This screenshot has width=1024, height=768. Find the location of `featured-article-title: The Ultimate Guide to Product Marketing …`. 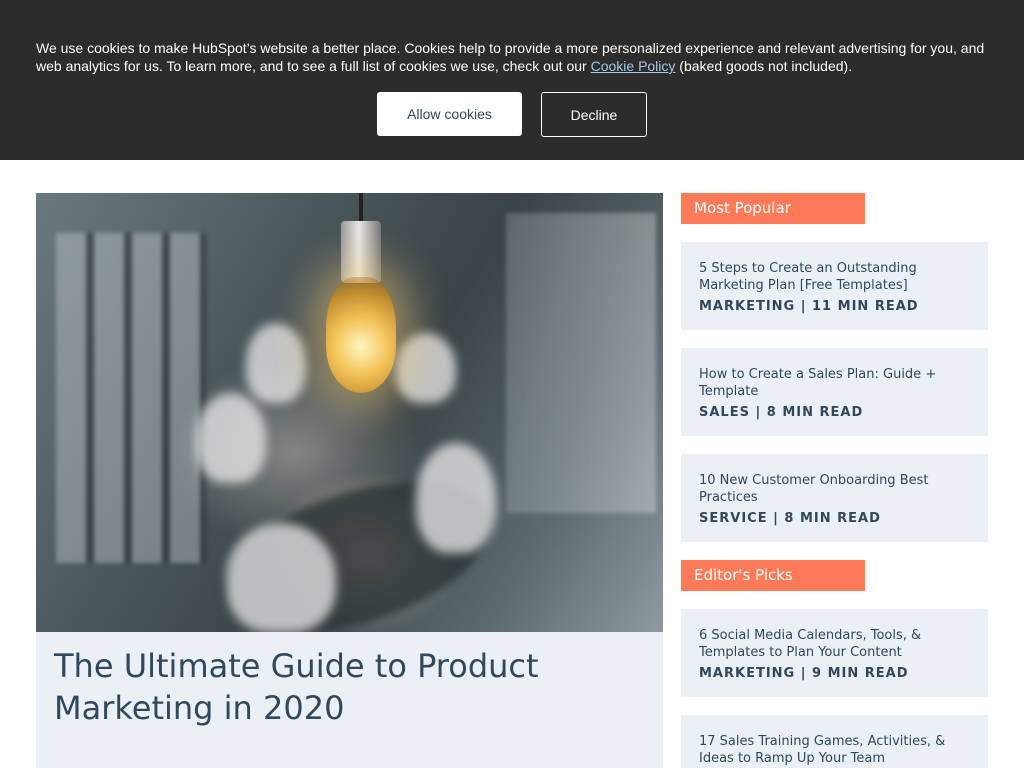

featured-article-title: The Ultimate Guide to Product Marketing … is located at coordinates (334, 687).